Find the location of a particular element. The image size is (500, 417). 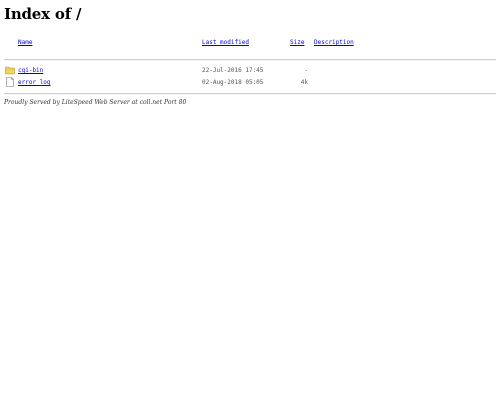

entry-size: 4k is located at coordinates (304, 82).